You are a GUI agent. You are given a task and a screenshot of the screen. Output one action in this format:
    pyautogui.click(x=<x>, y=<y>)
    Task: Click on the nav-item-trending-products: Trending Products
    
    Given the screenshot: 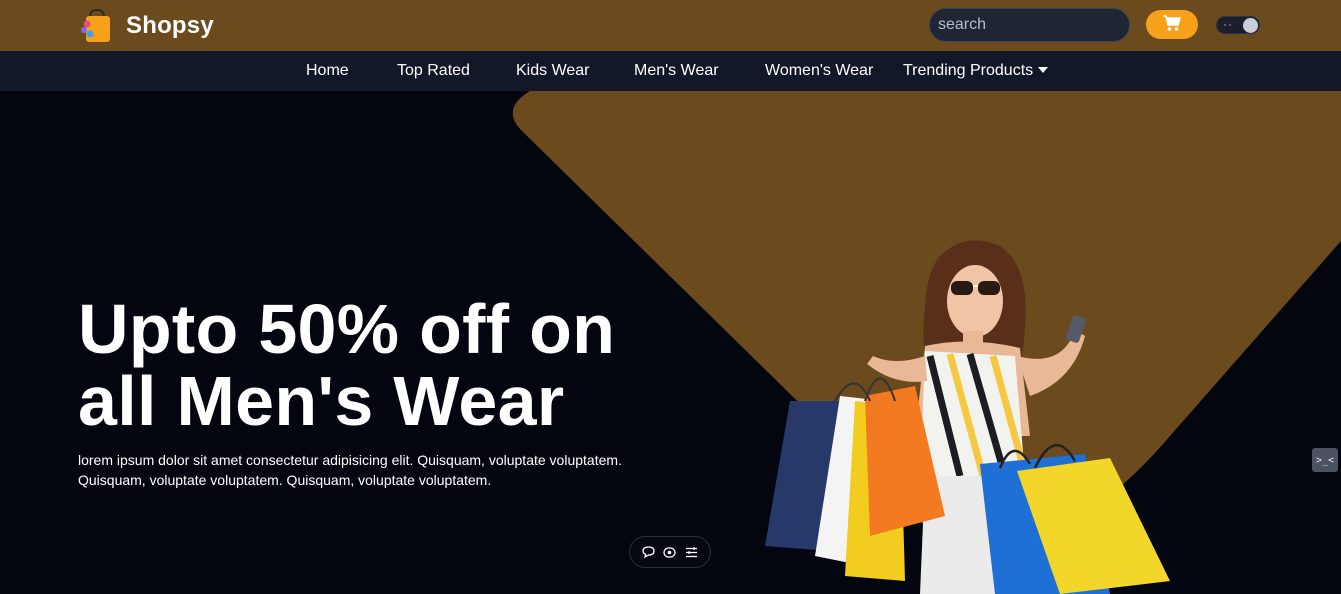 What is the action you would take?
    pyautogui.click(x=976, y=71)
    